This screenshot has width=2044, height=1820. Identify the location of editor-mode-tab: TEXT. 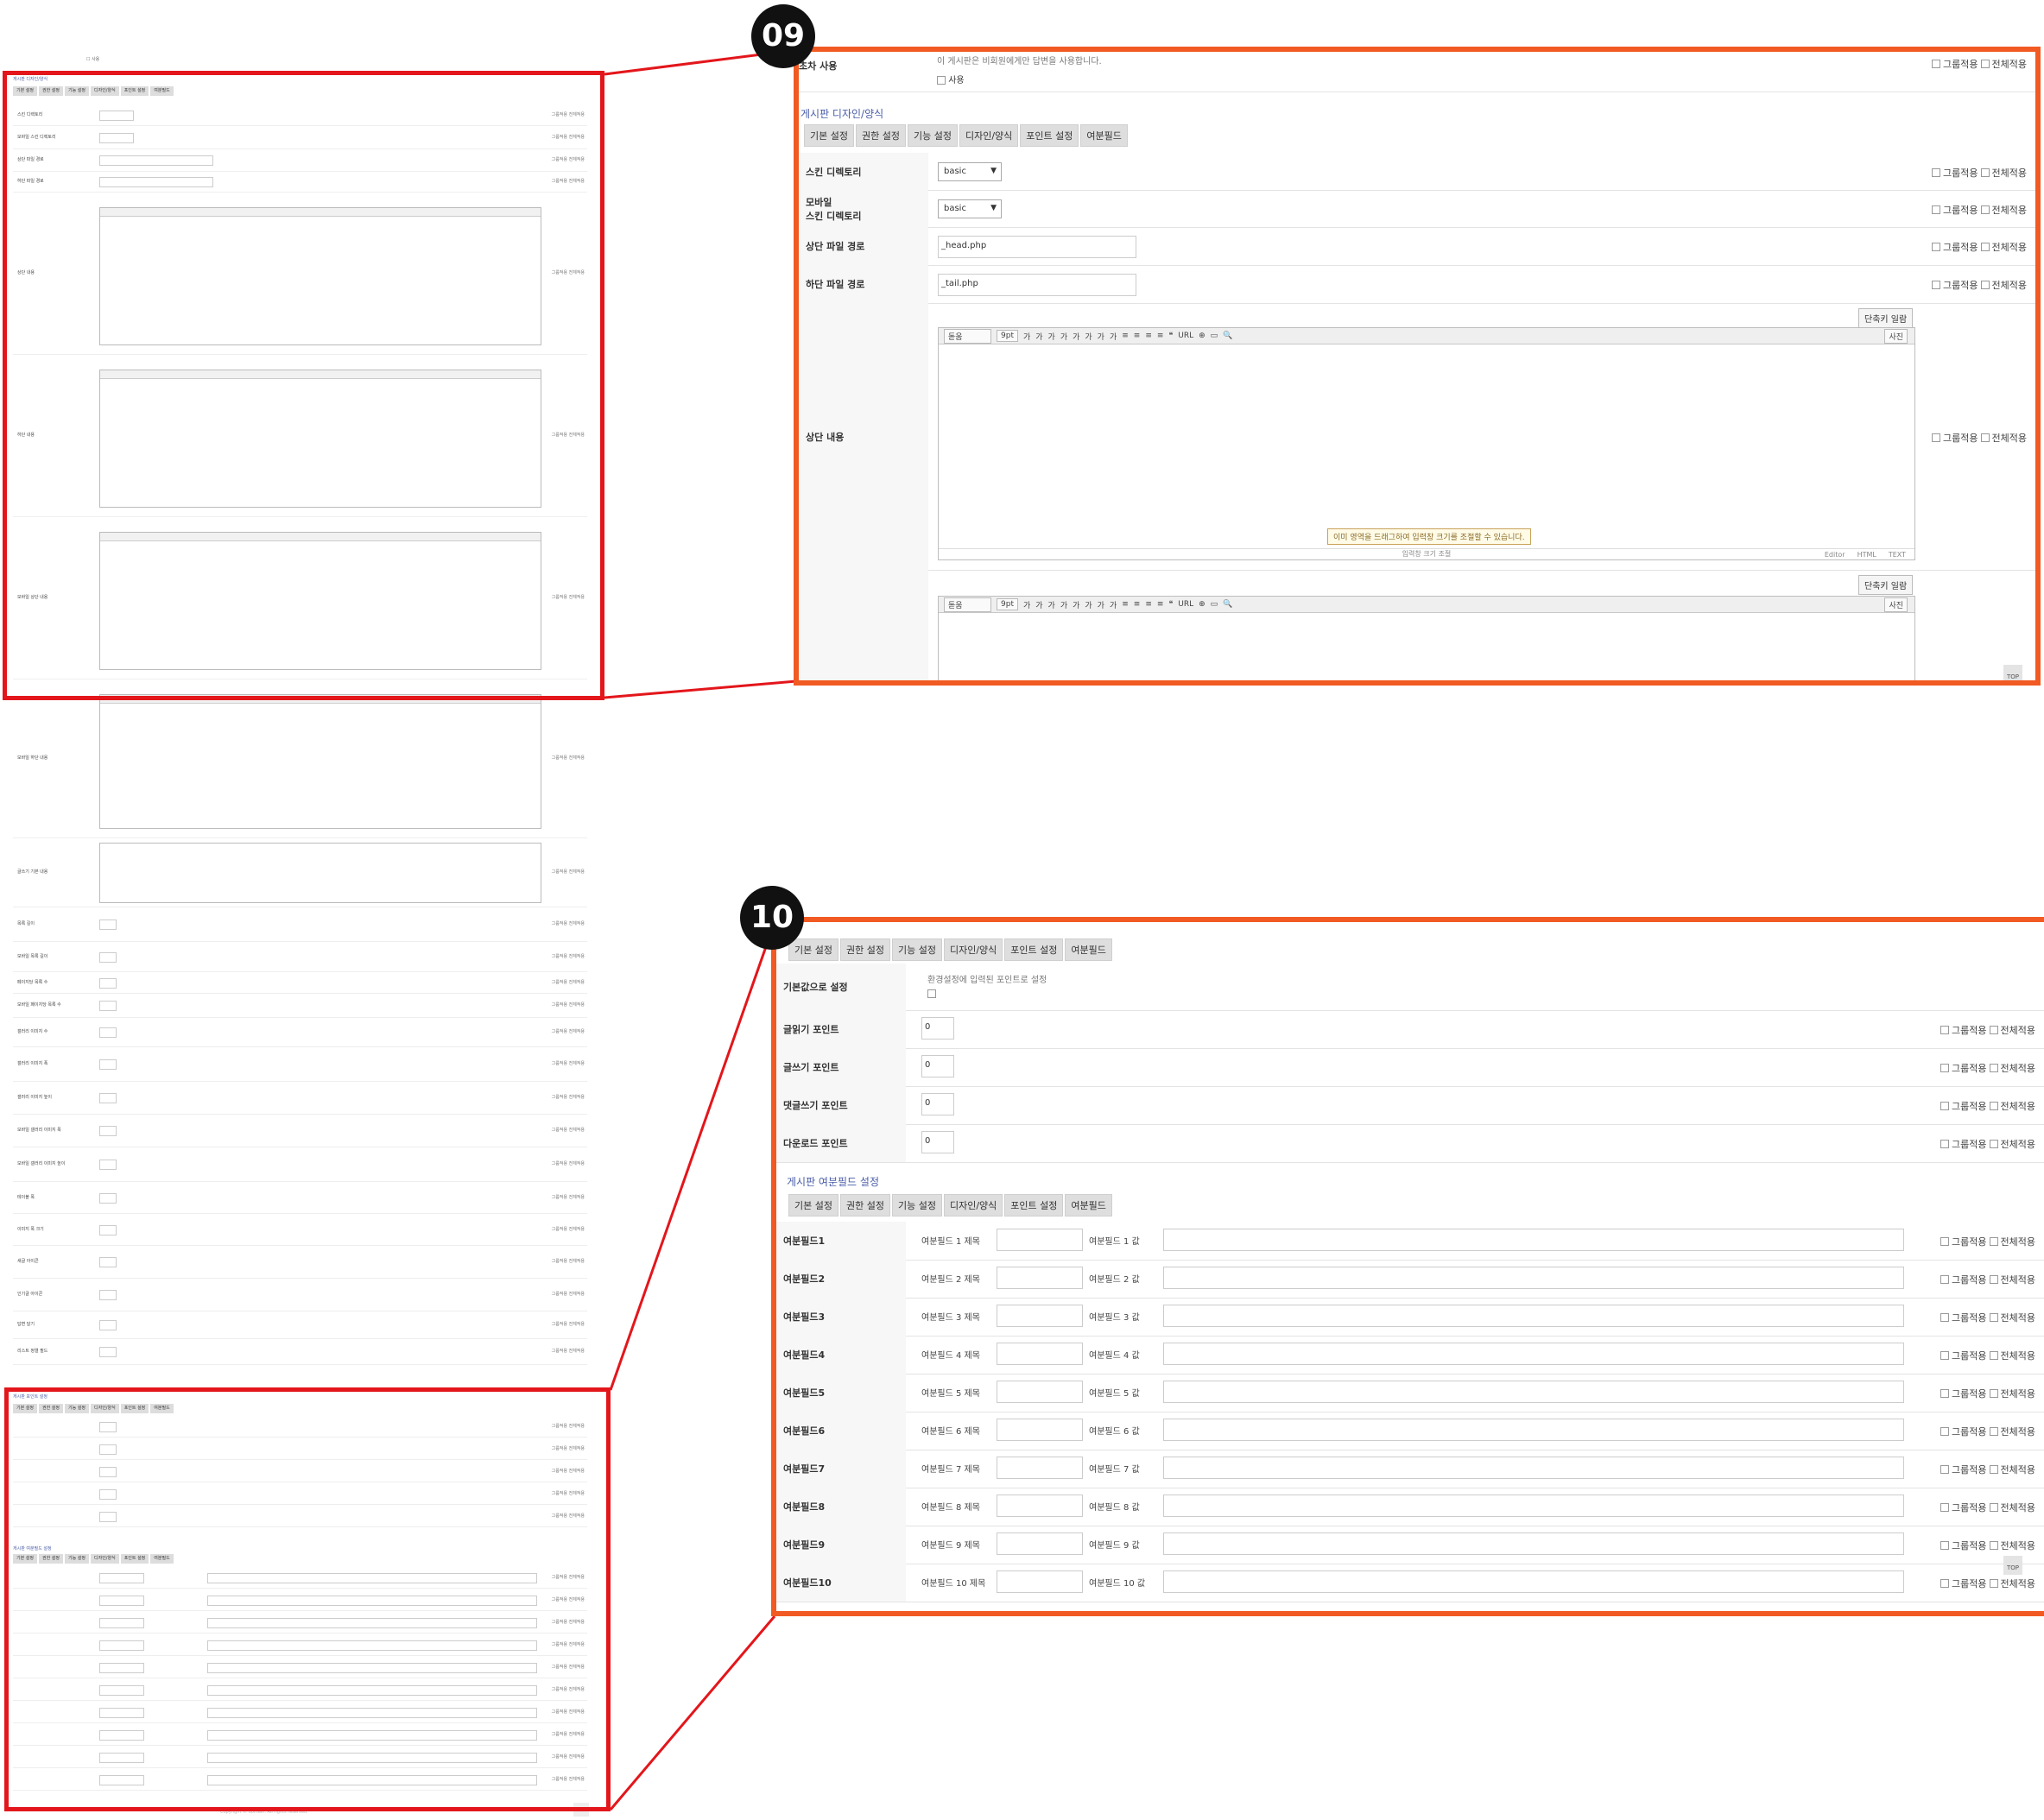
(1897, 555).